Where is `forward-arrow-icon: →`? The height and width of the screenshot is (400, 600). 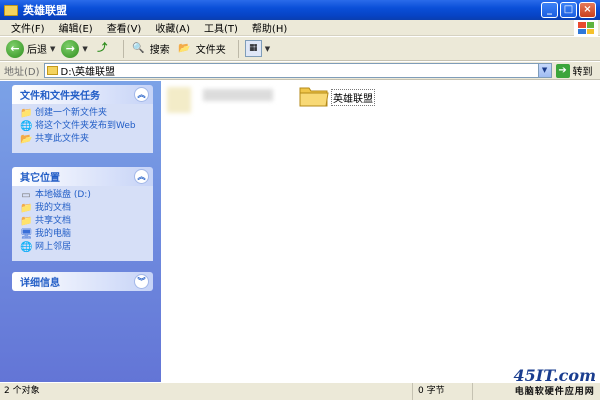
forward-arrow-icon: → is located at coordinates (70, 48).